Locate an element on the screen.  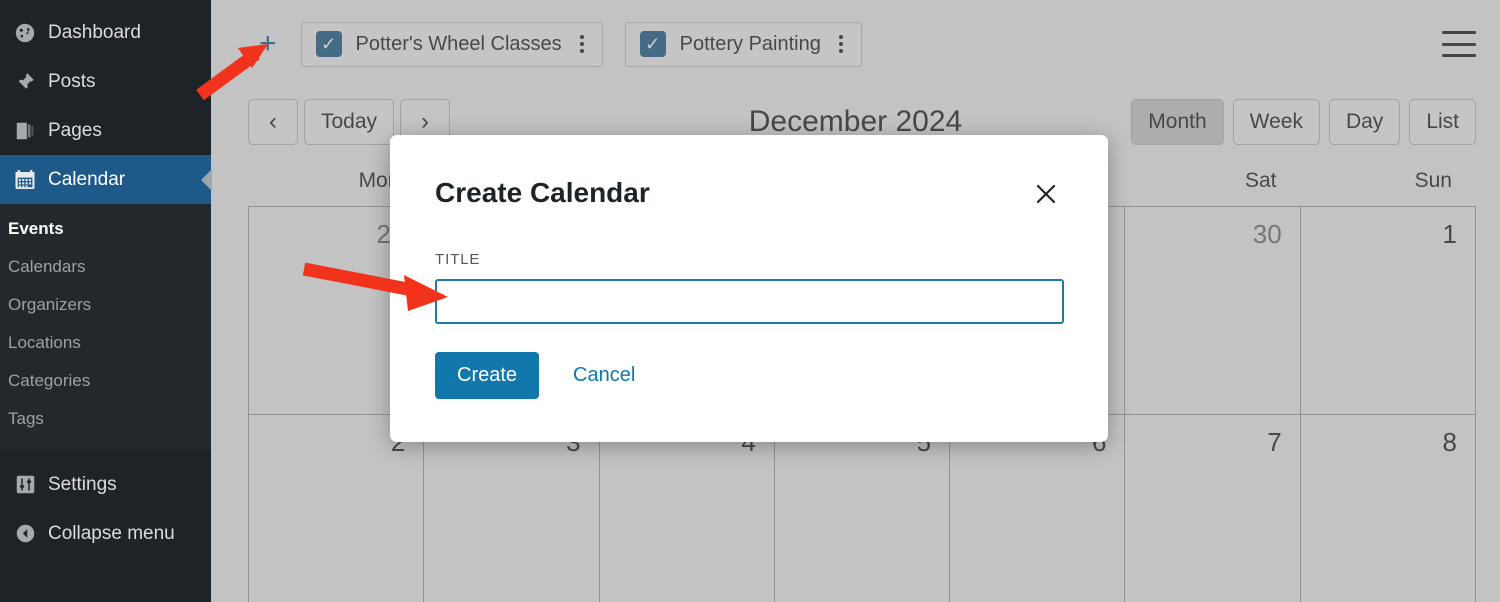
sliders-icon is located at coordinates (25, 485).